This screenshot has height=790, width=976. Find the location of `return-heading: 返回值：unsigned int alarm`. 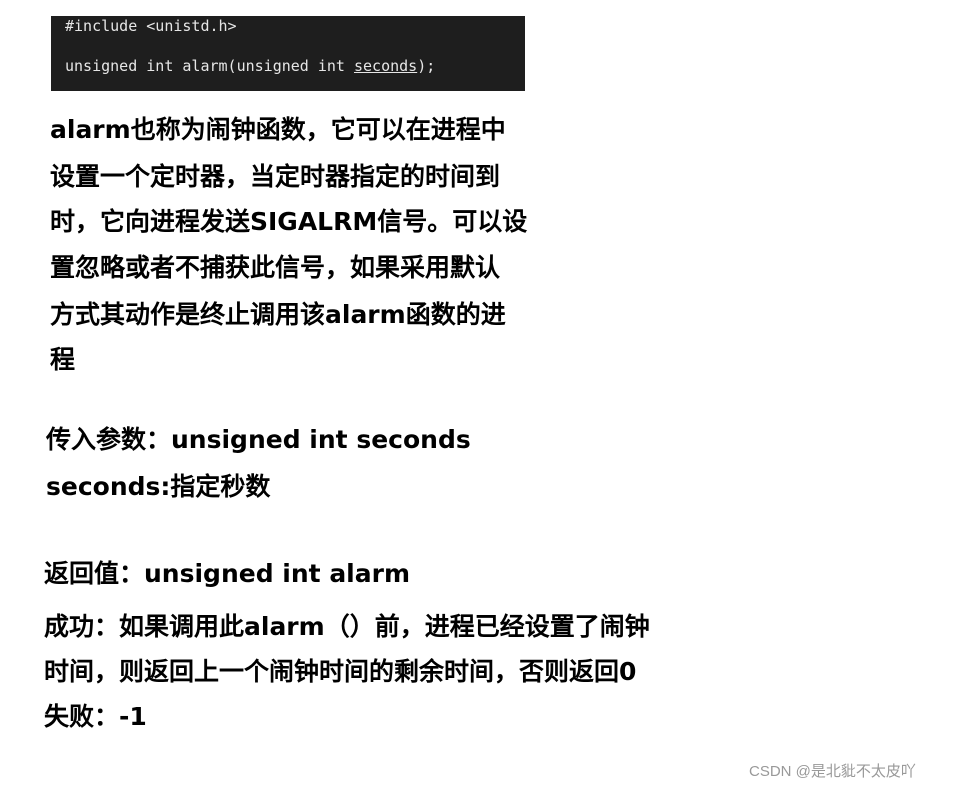

return-heading: 返回值：unsigned int alarm is located at coordinates (227, 573).